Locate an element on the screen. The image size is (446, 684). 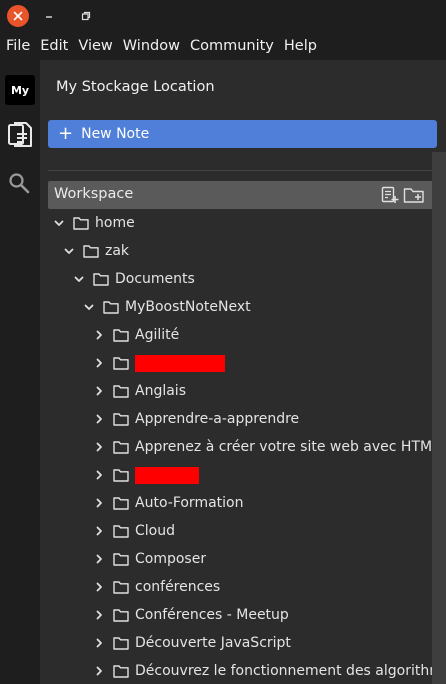
plus-icon: + is located at coordinates (66, 133).